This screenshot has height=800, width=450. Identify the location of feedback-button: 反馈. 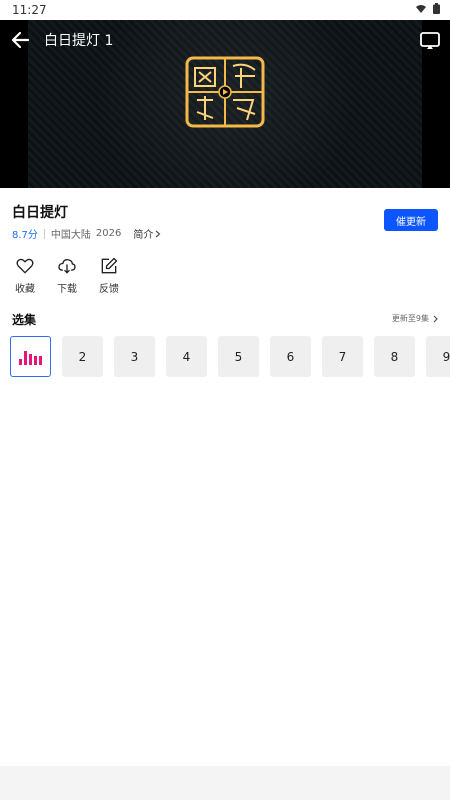
(109, 275).